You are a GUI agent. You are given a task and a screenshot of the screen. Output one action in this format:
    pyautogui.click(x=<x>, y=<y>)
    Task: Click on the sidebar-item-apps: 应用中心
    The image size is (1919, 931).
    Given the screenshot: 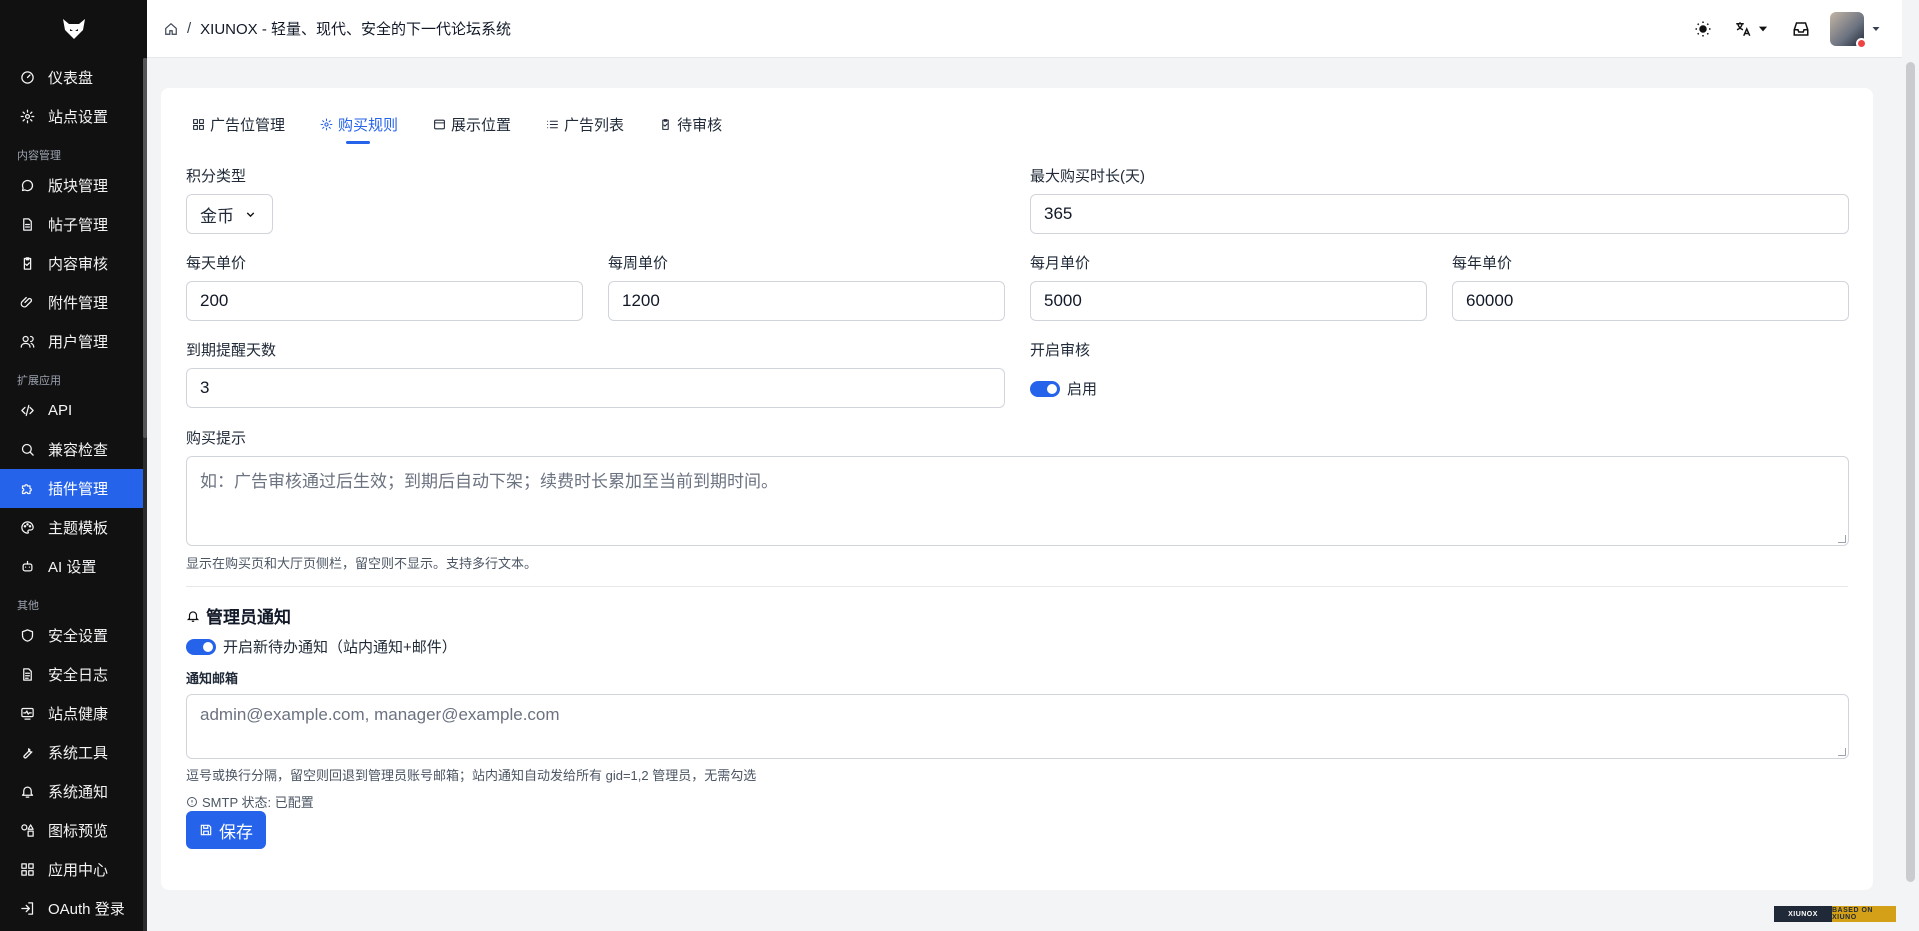 What is the action you would take?
    pyautogui.click(x=73, y=869)
    